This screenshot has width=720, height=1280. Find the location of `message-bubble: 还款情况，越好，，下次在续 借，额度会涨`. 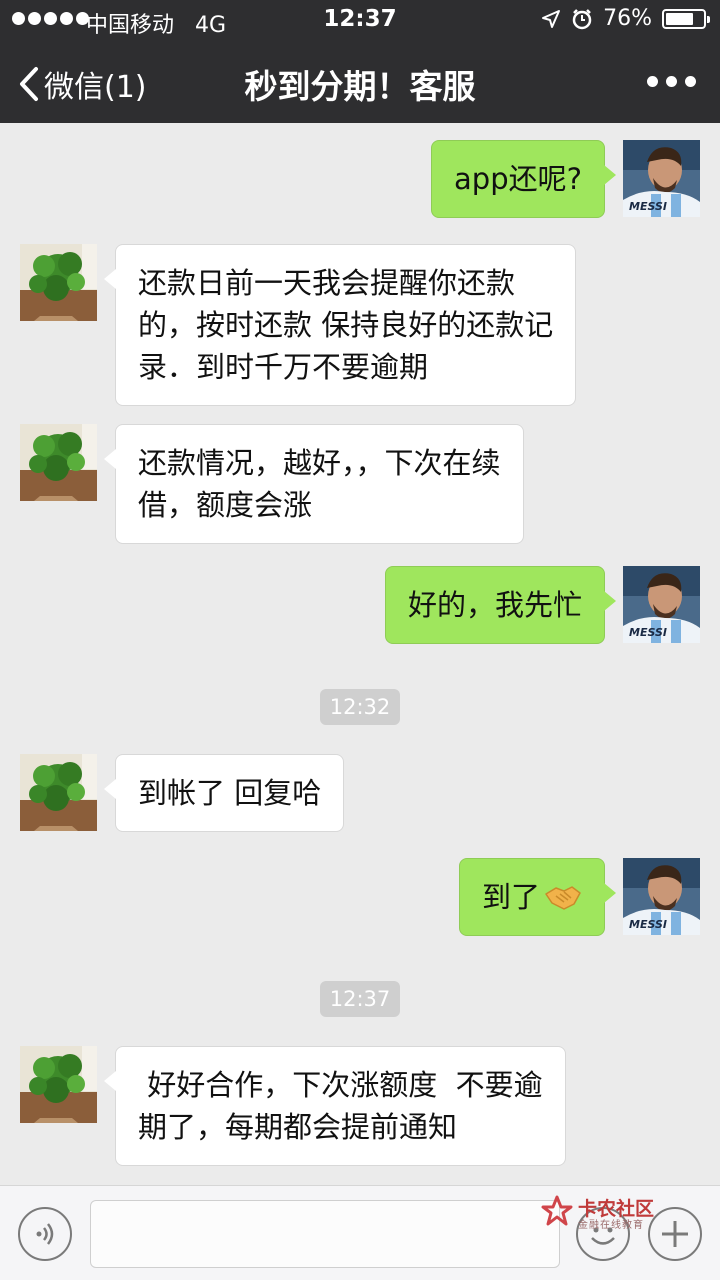

message-bubble: 还款情况，越好，，下次在续 借，额度会涨 is located at coordinates (314, 484).